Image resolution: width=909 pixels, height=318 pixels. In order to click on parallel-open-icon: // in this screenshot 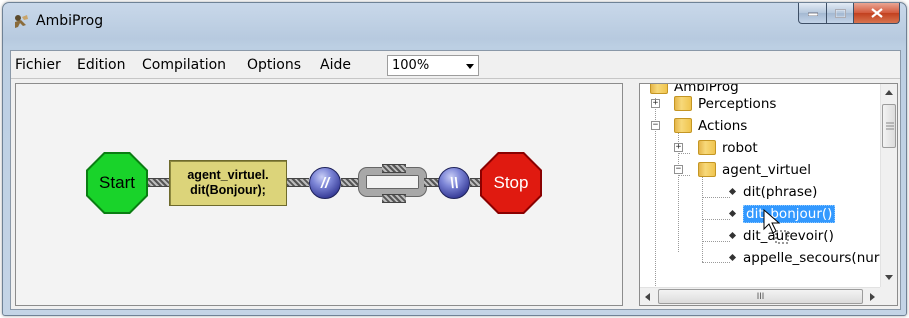, I will do `click(325, 183)`.